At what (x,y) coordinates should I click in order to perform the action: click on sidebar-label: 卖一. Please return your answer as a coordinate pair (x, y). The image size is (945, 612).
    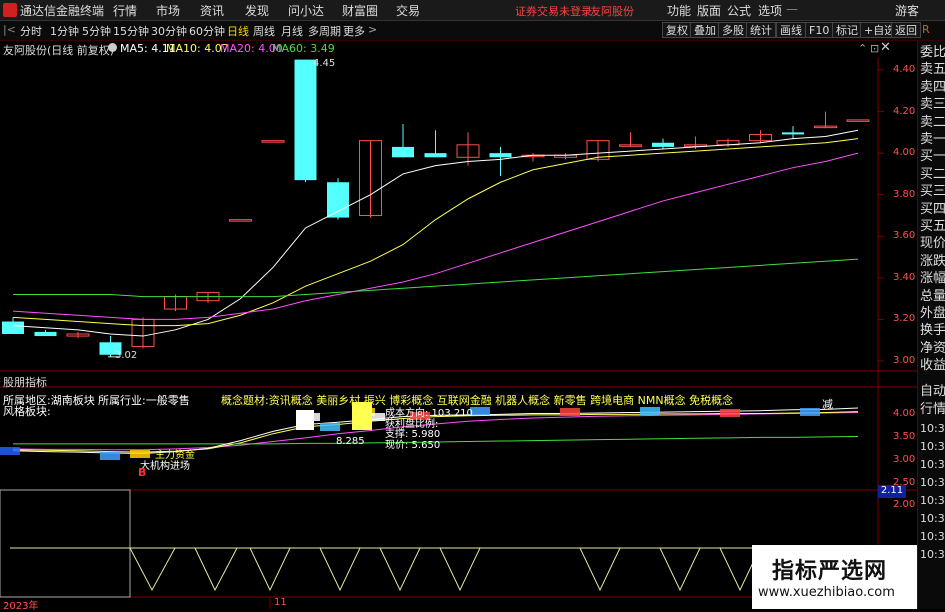
    Looking at the image, I should click on (932, 139).